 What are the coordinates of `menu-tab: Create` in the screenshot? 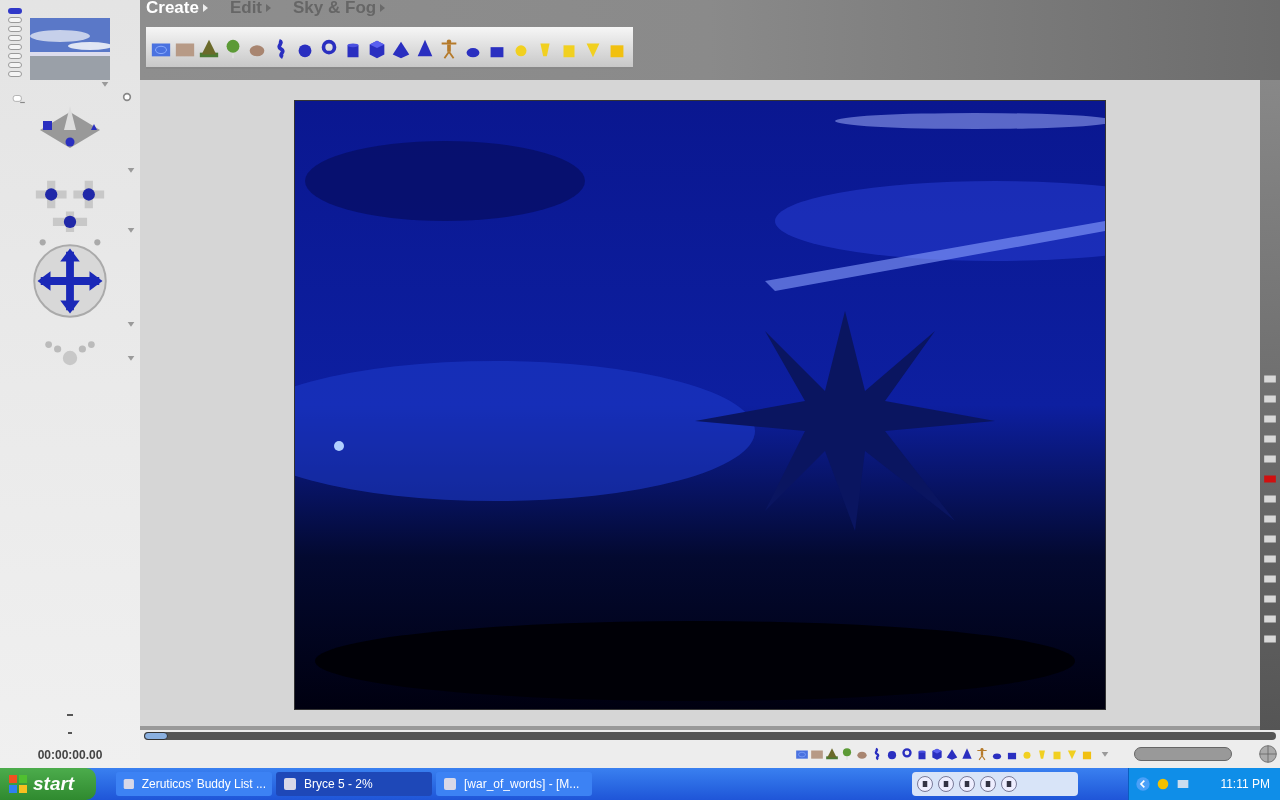 It's located at (177, 10).